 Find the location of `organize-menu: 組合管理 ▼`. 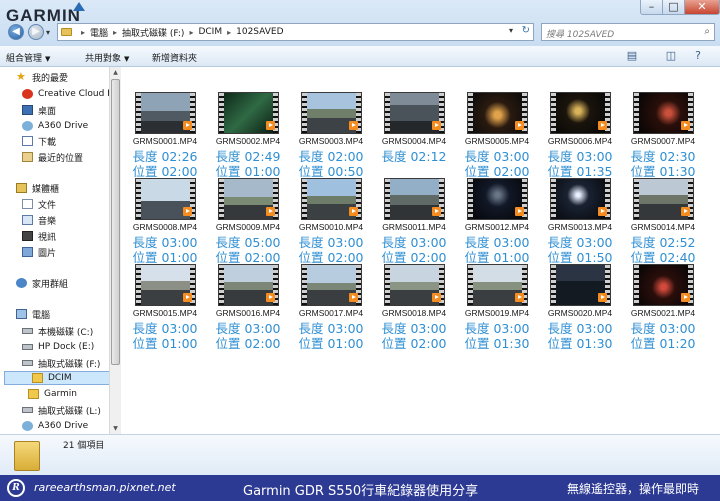

organize-menu: 組合管理 ▼ is located at coordinates (28, 57).